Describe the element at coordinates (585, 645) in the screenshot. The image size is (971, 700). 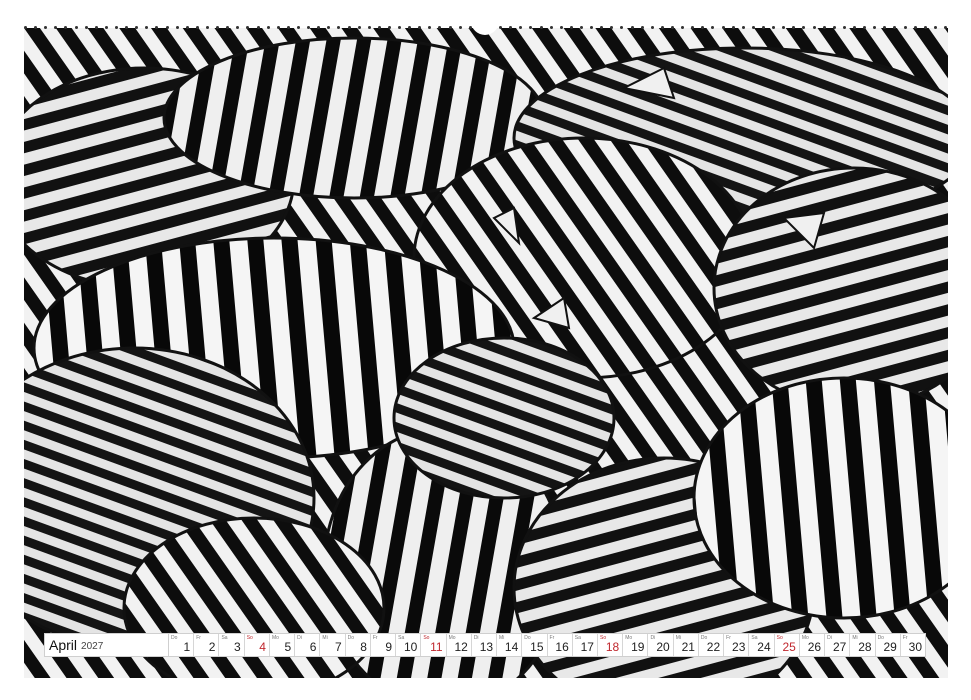
I see `day-cell: Sa 17` at that location.